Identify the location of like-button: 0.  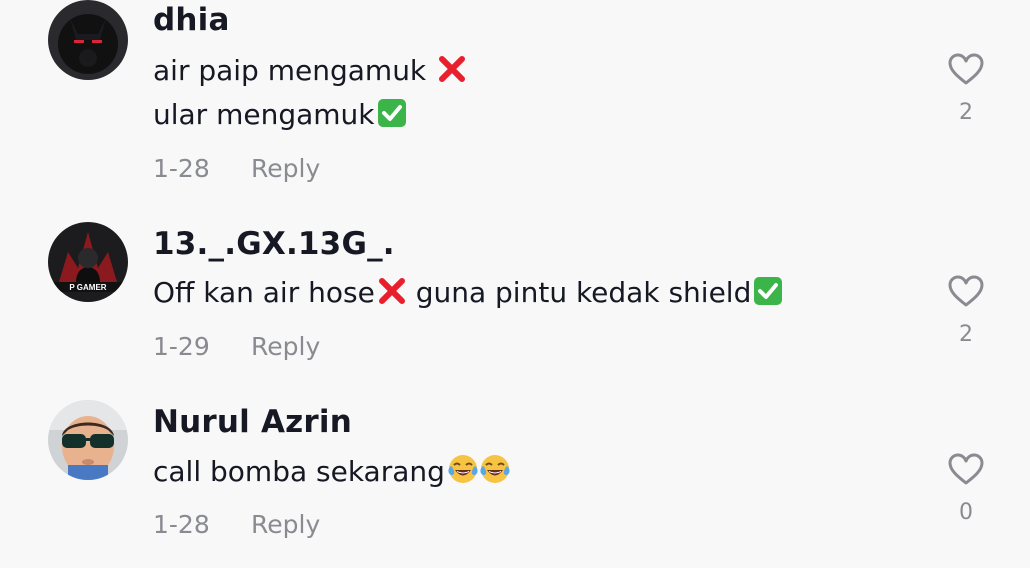
(966, 488).